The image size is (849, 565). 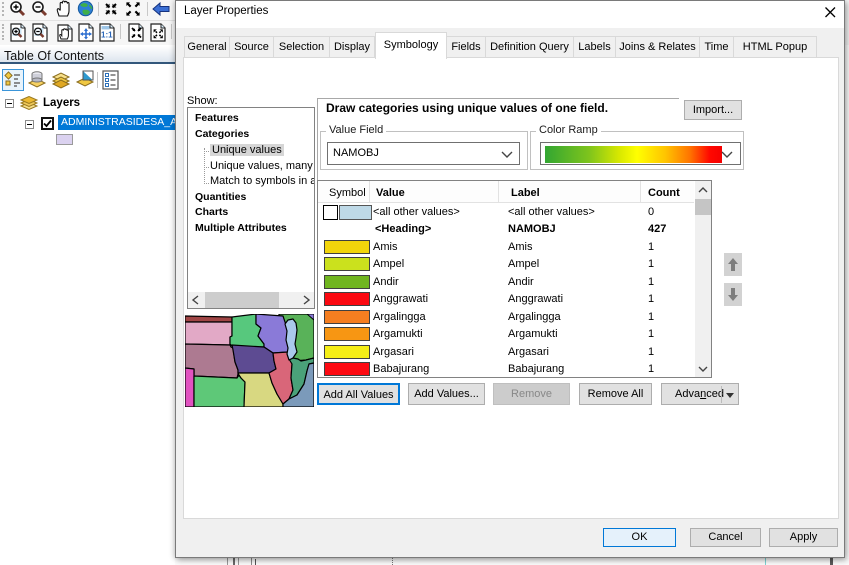 What do you see at coordinates (107, 35) in the screenshot?
I see `svg-text: 1:1` at bounding box center [107, 35].